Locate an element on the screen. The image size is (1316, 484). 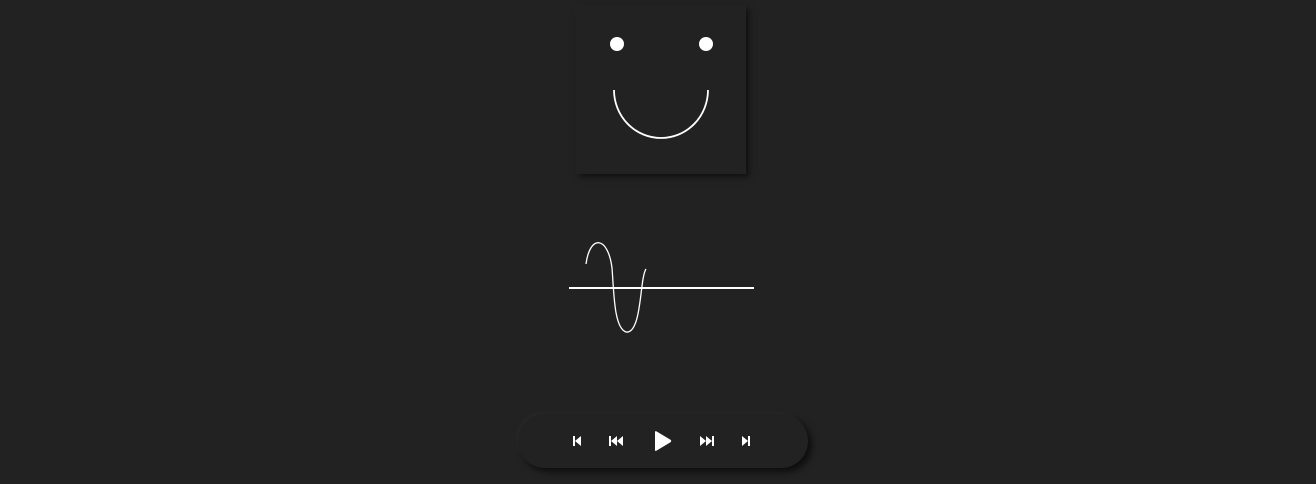
play-icon is located at coordinates (663, 441).